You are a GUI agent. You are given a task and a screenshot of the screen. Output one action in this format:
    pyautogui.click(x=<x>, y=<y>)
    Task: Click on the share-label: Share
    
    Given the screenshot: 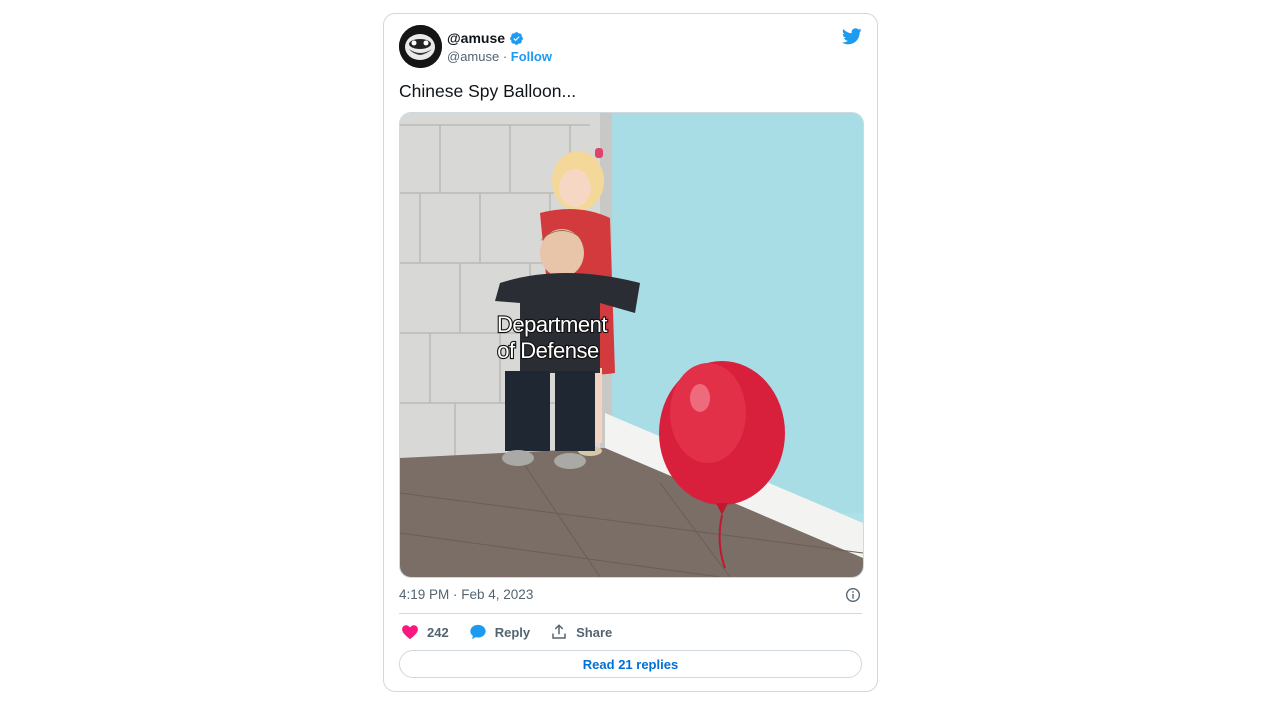 What is the action you would take?
    pyautogui.click(x=594, y=632)
    